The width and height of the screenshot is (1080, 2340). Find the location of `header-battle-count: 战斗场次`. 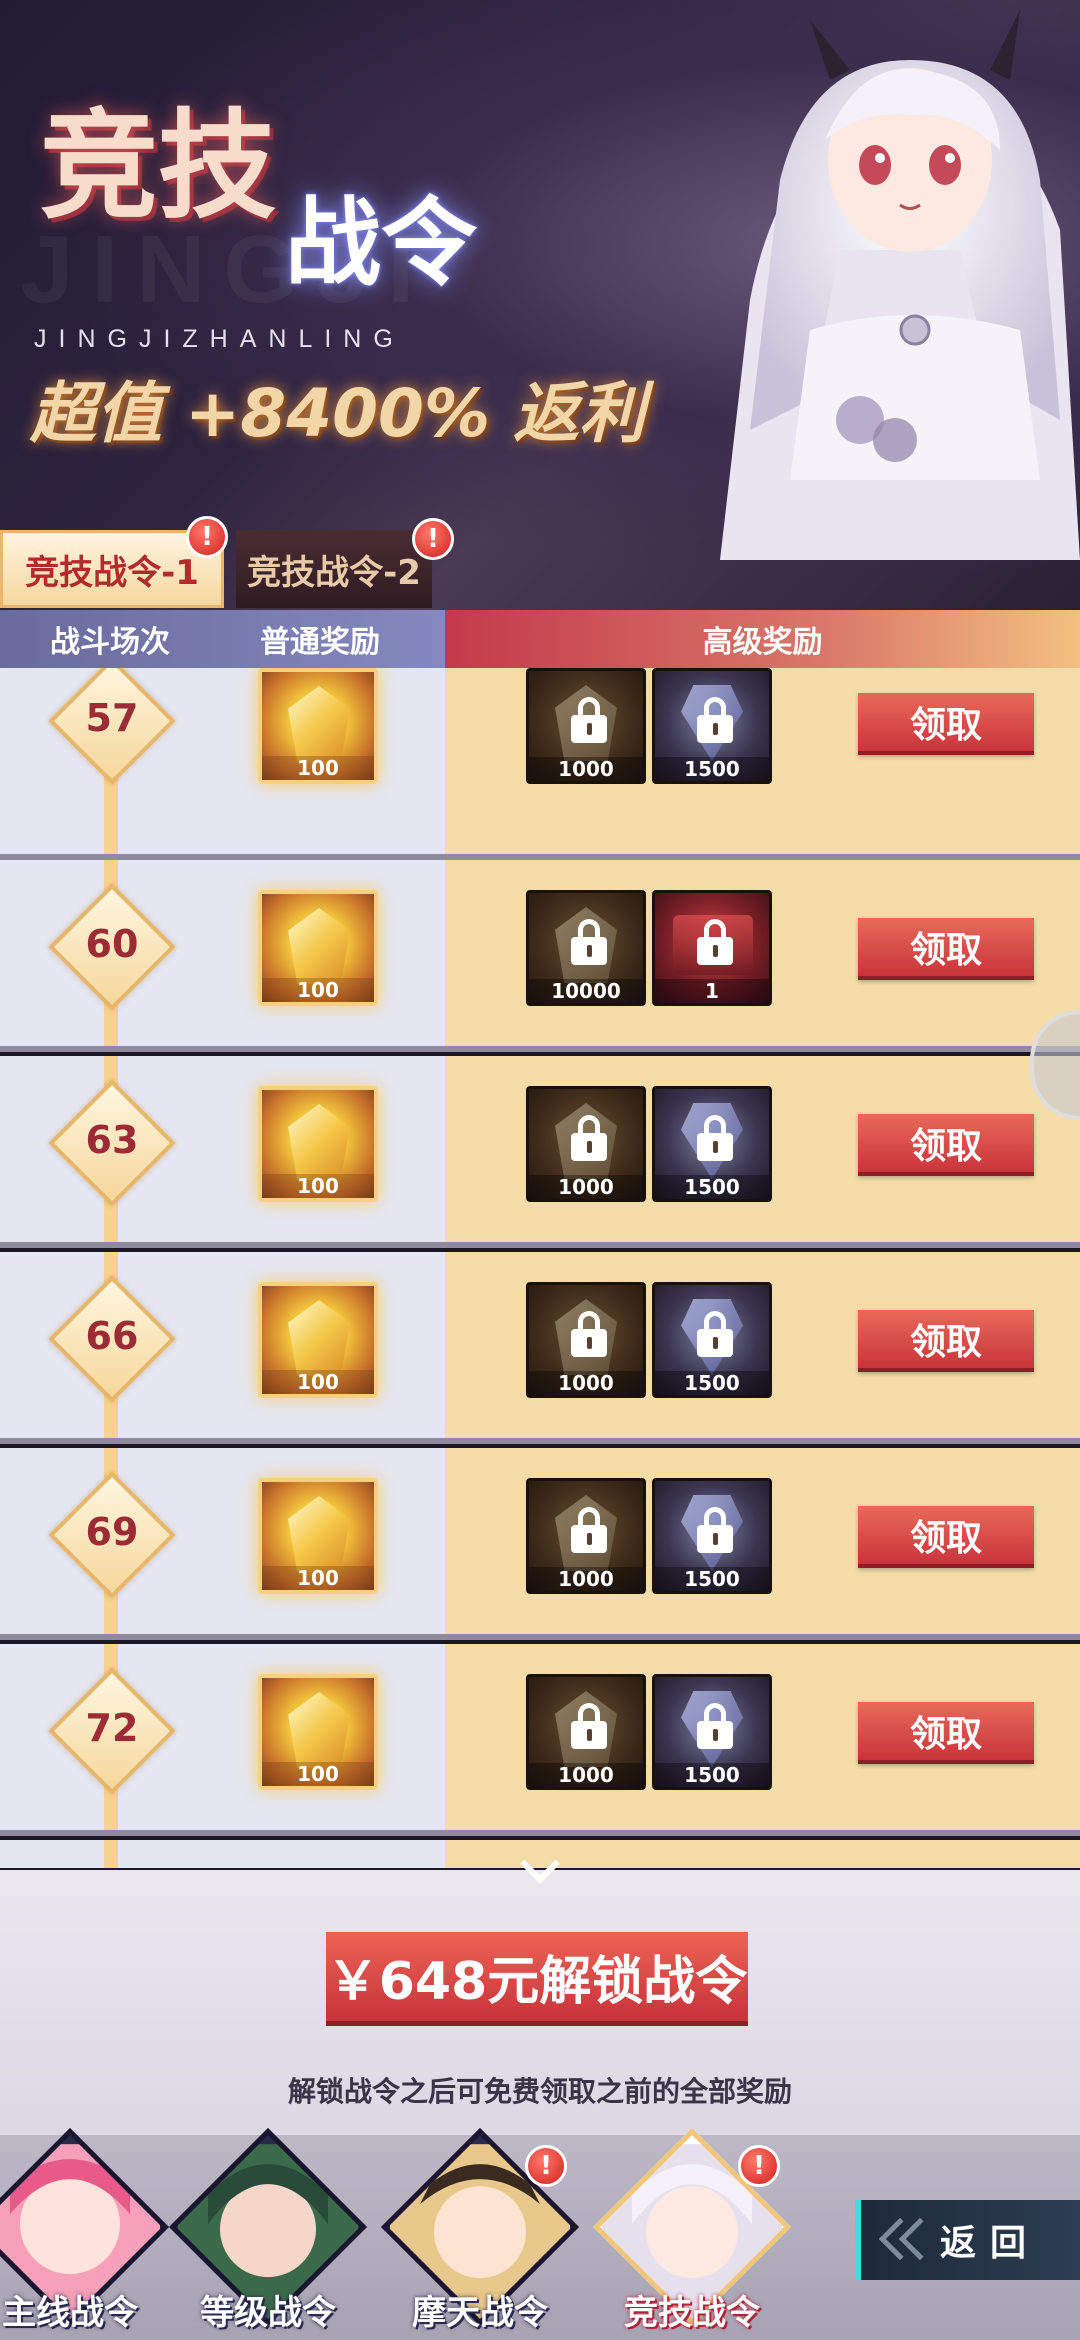

header-battle-count: 战斗场次 is located at coordinates (110, 642).